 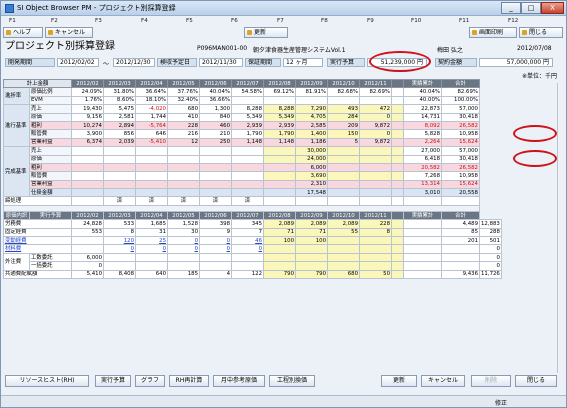 I want to click on value-cell: 71, so click(x=279, y=232).